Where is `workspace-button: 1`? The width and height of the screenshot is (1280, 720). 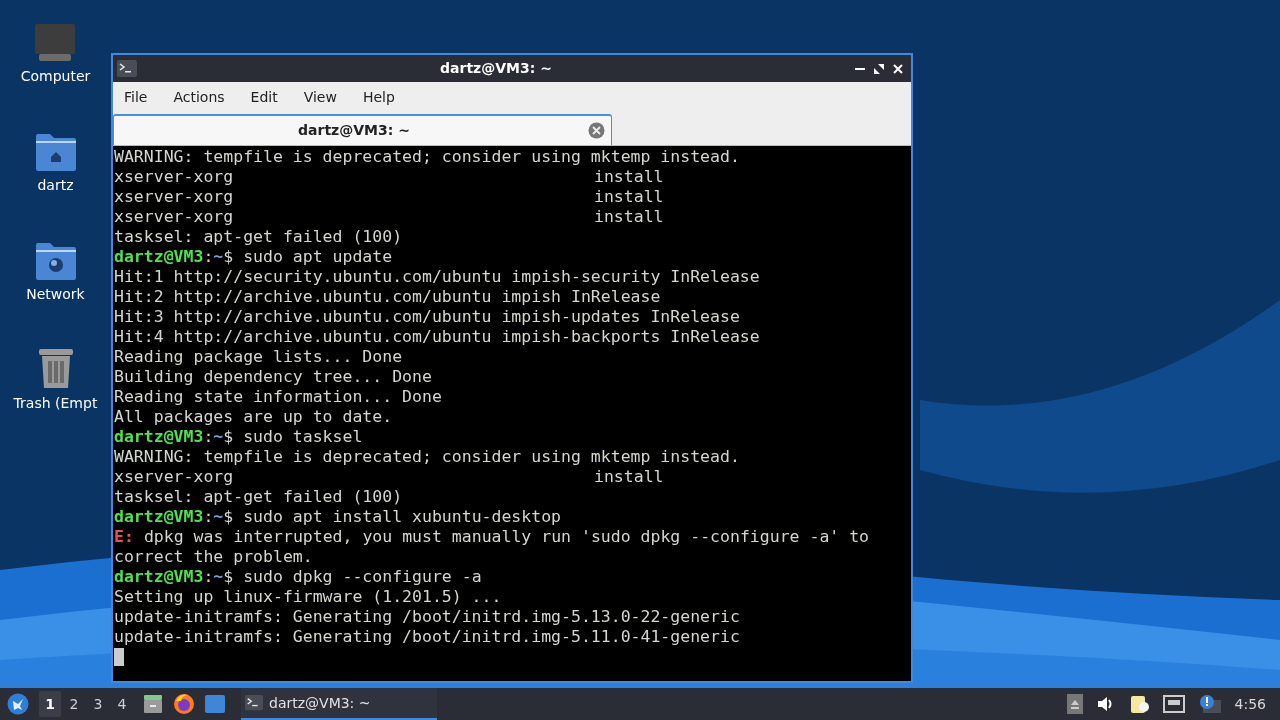 workspace-button: 1 is located at coordinates (50, 704).